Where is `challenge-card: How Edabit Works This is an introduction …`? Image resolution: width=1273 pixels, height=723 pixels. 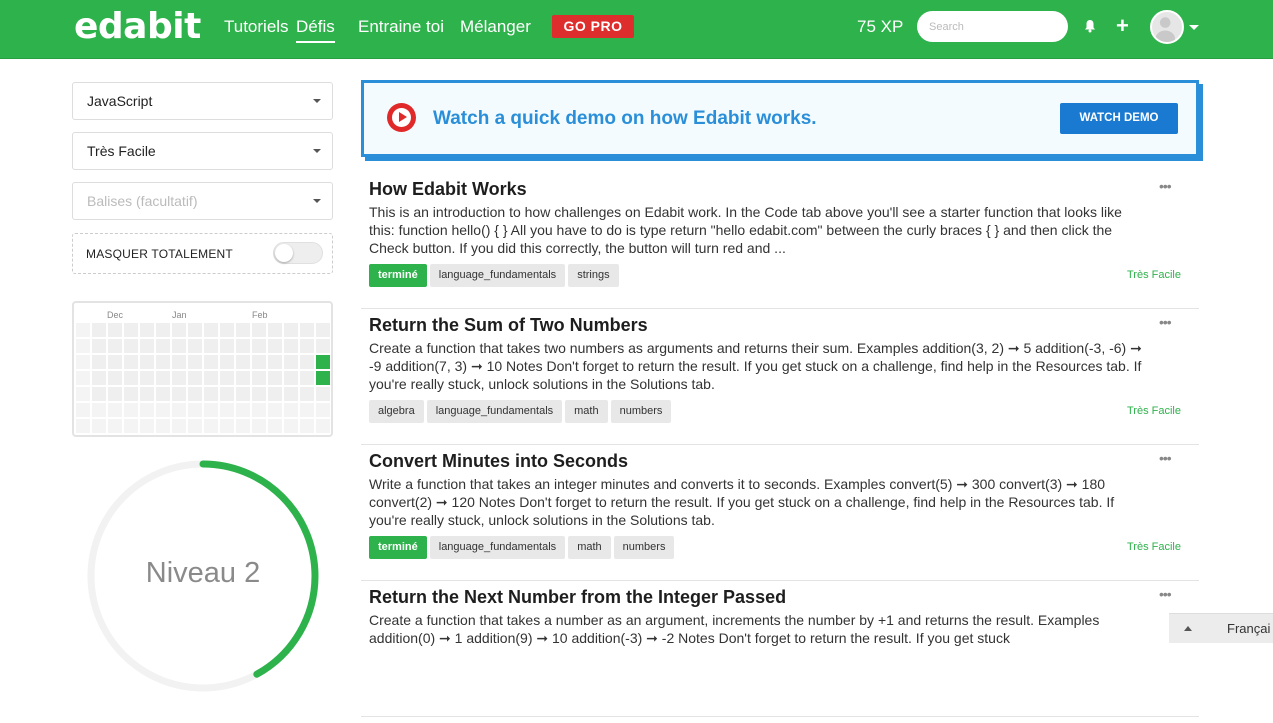 challenge-card: How Edabit Works This is an introduction … is located at coordinates (780, 241).